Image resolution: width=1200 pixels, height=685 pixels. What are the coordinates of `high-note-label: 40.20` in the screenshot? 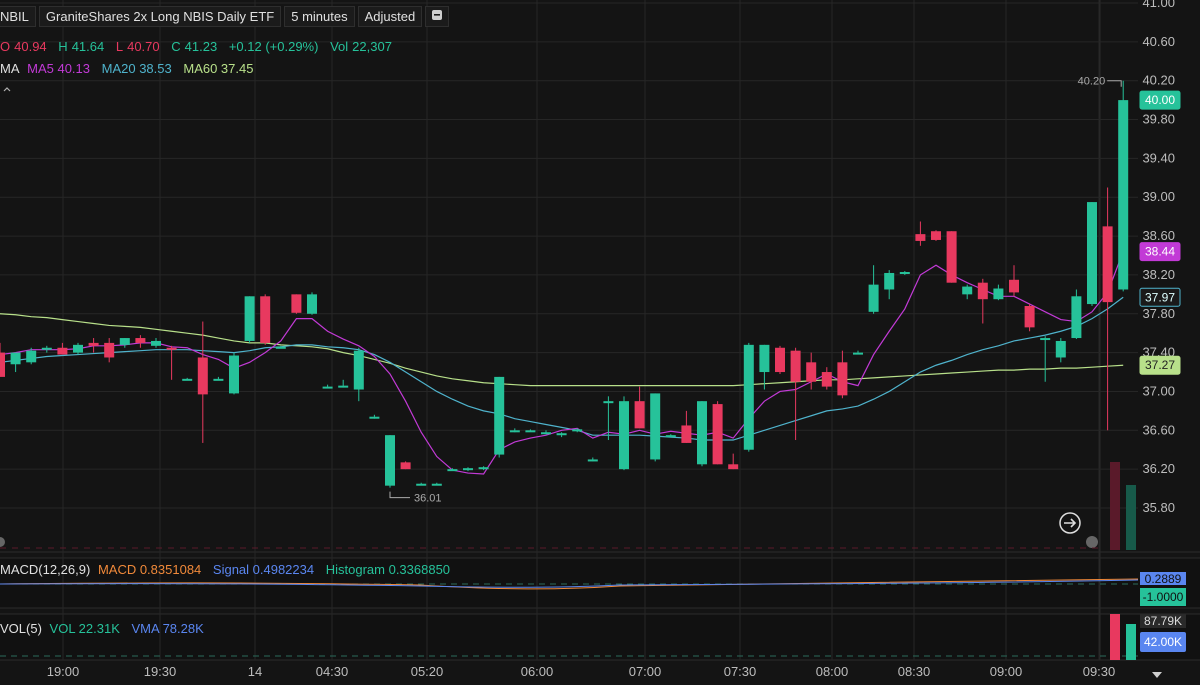 It's located at (1092, 82).